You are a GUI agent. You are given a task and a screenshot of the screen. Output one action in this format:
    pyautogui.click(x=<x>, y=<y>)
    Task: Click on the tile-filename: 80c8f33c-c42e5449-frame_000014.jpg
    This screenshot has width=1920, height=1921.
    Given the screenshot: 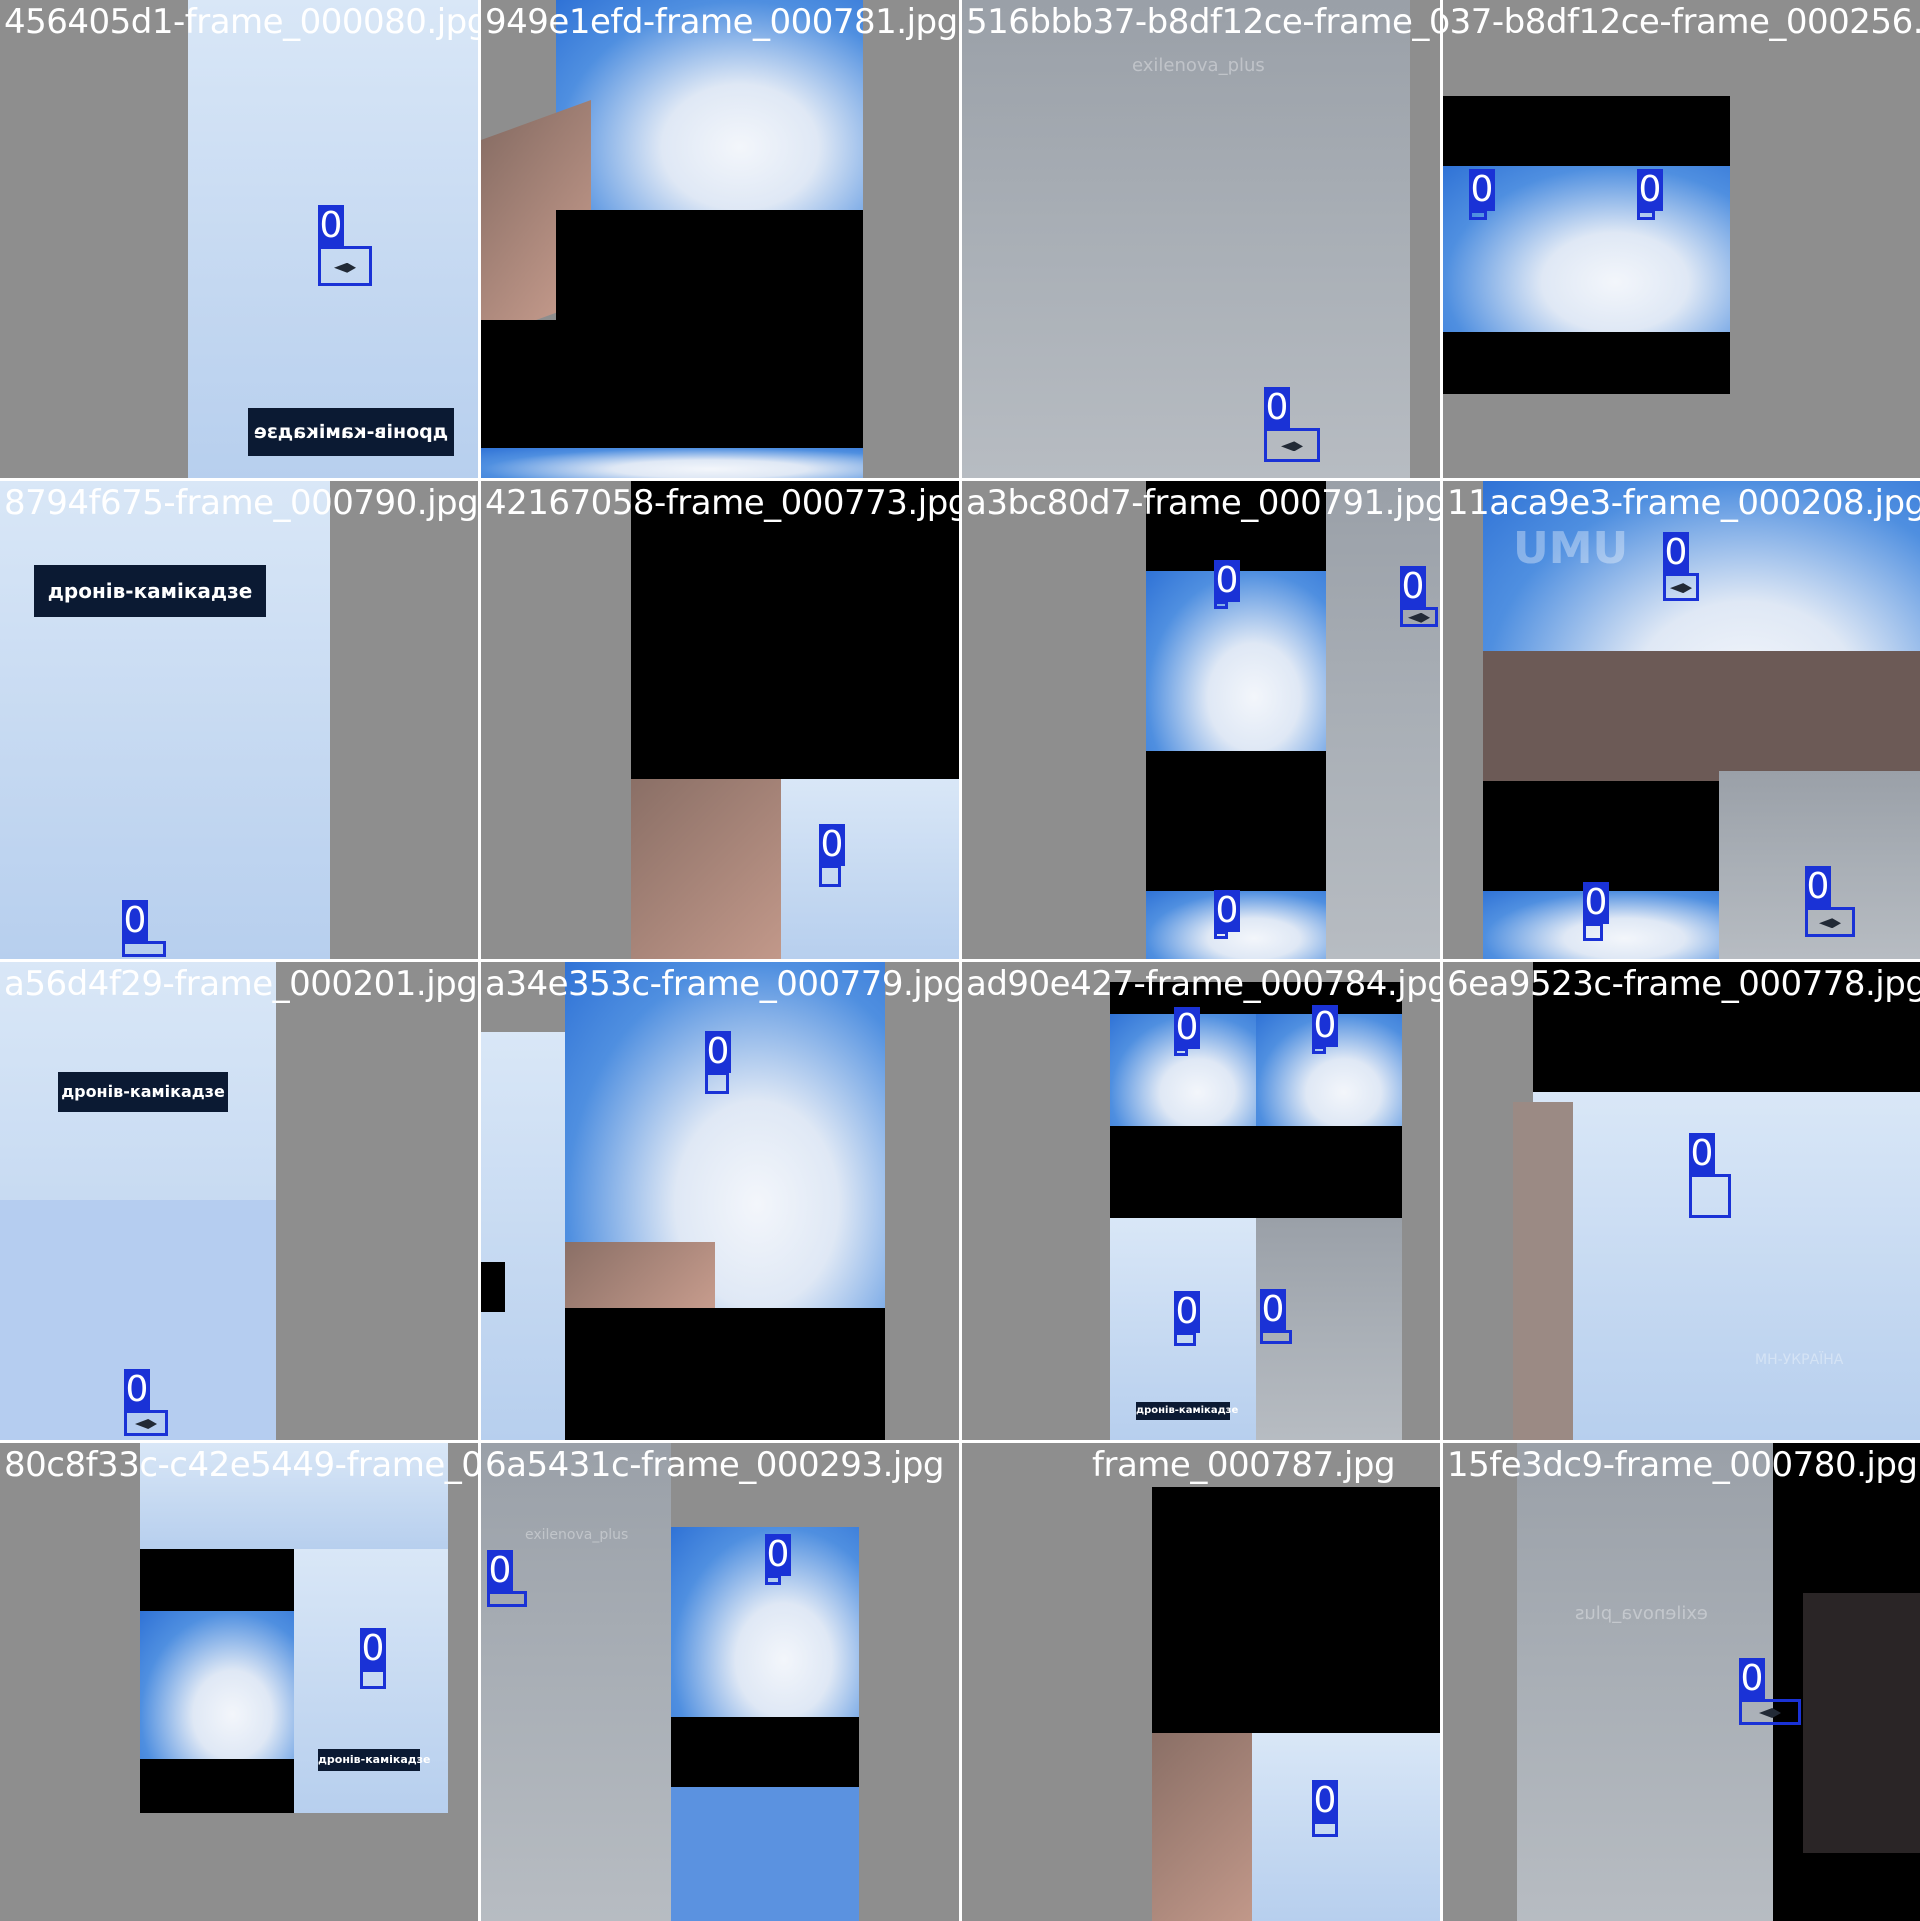 What is the action you would take?
    pyautogui.click(x=241, y=1465)
    